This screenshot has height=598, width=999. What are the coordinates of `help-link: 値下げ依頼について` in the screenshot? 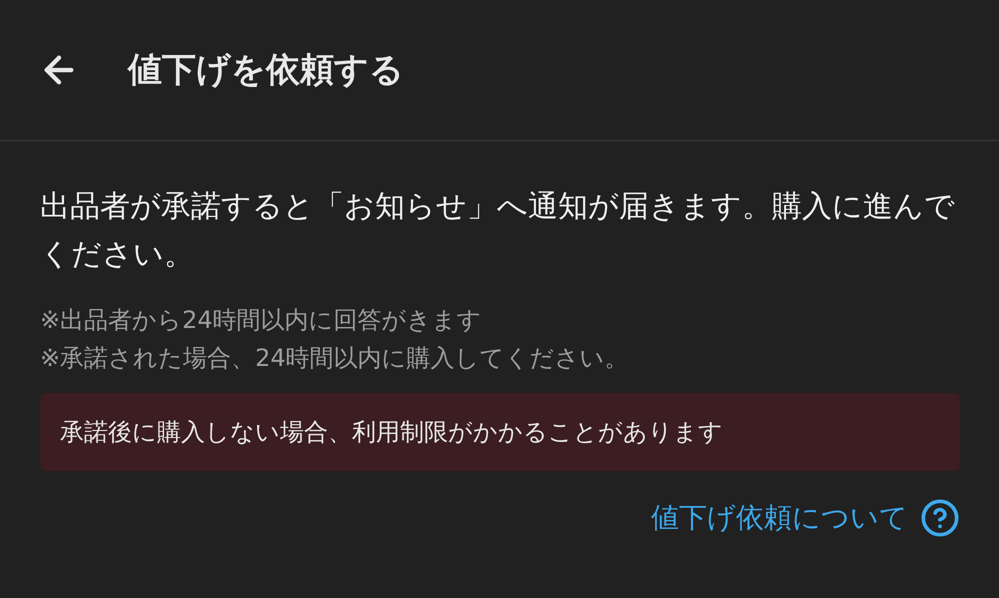 It's located at (805, 518).